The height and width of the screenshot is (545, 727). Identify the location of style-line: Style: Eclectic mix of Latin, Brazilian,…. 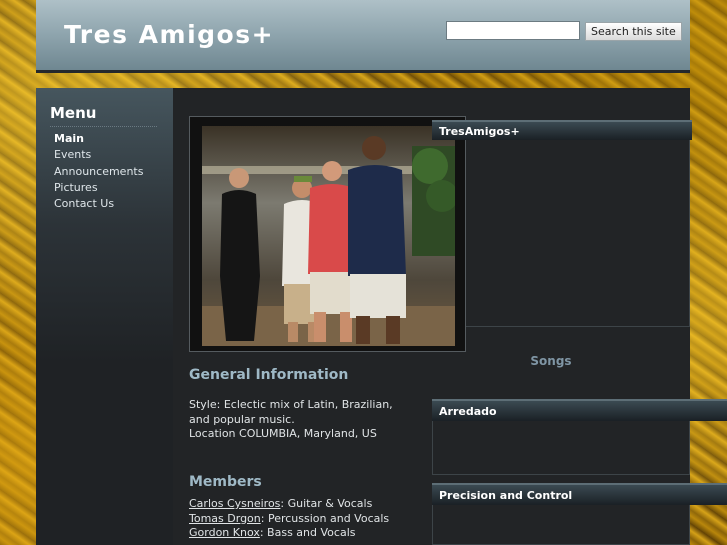
(291, 412).